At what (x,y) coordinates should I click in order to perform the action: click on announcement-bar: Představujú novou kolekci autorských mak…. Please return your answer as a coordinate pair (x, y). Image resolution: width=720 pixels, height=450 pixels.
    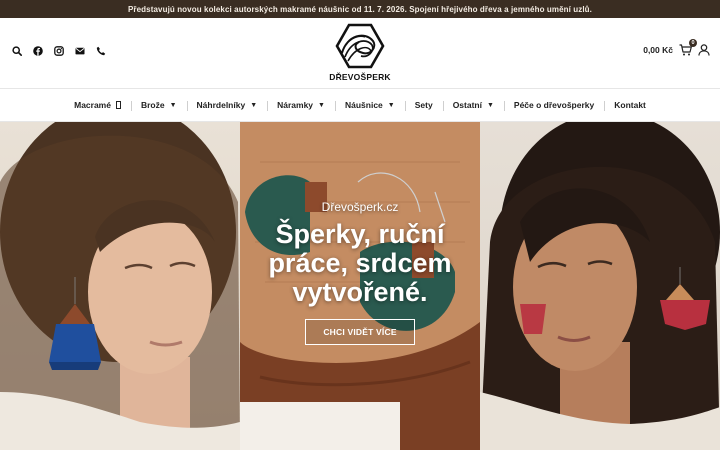
    Looking at the image, I should click on (360, 9).